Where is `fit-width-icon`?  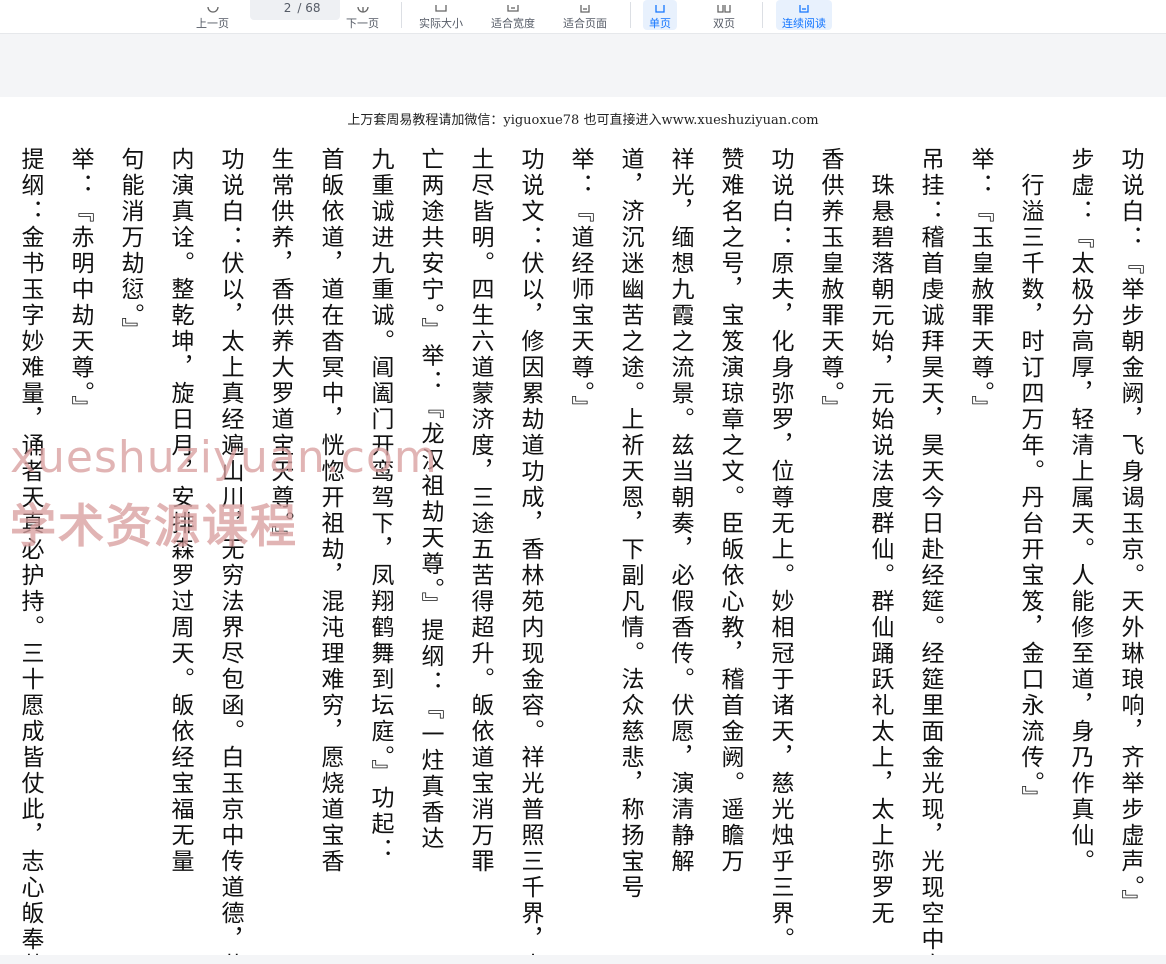
fit-width-icon is located at coordinates (513, 8).